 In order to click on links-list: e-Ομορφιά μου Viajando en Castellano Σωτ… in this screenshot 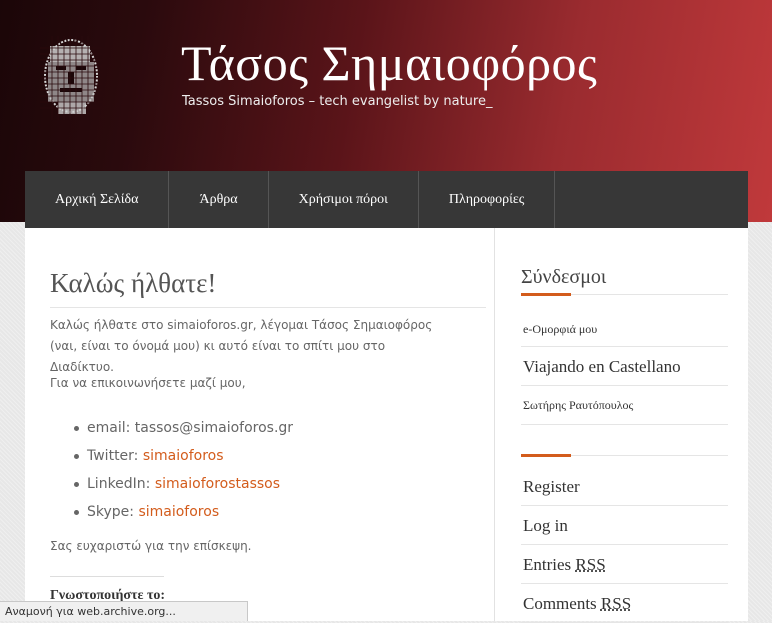, I will do `click(624, 367)`.